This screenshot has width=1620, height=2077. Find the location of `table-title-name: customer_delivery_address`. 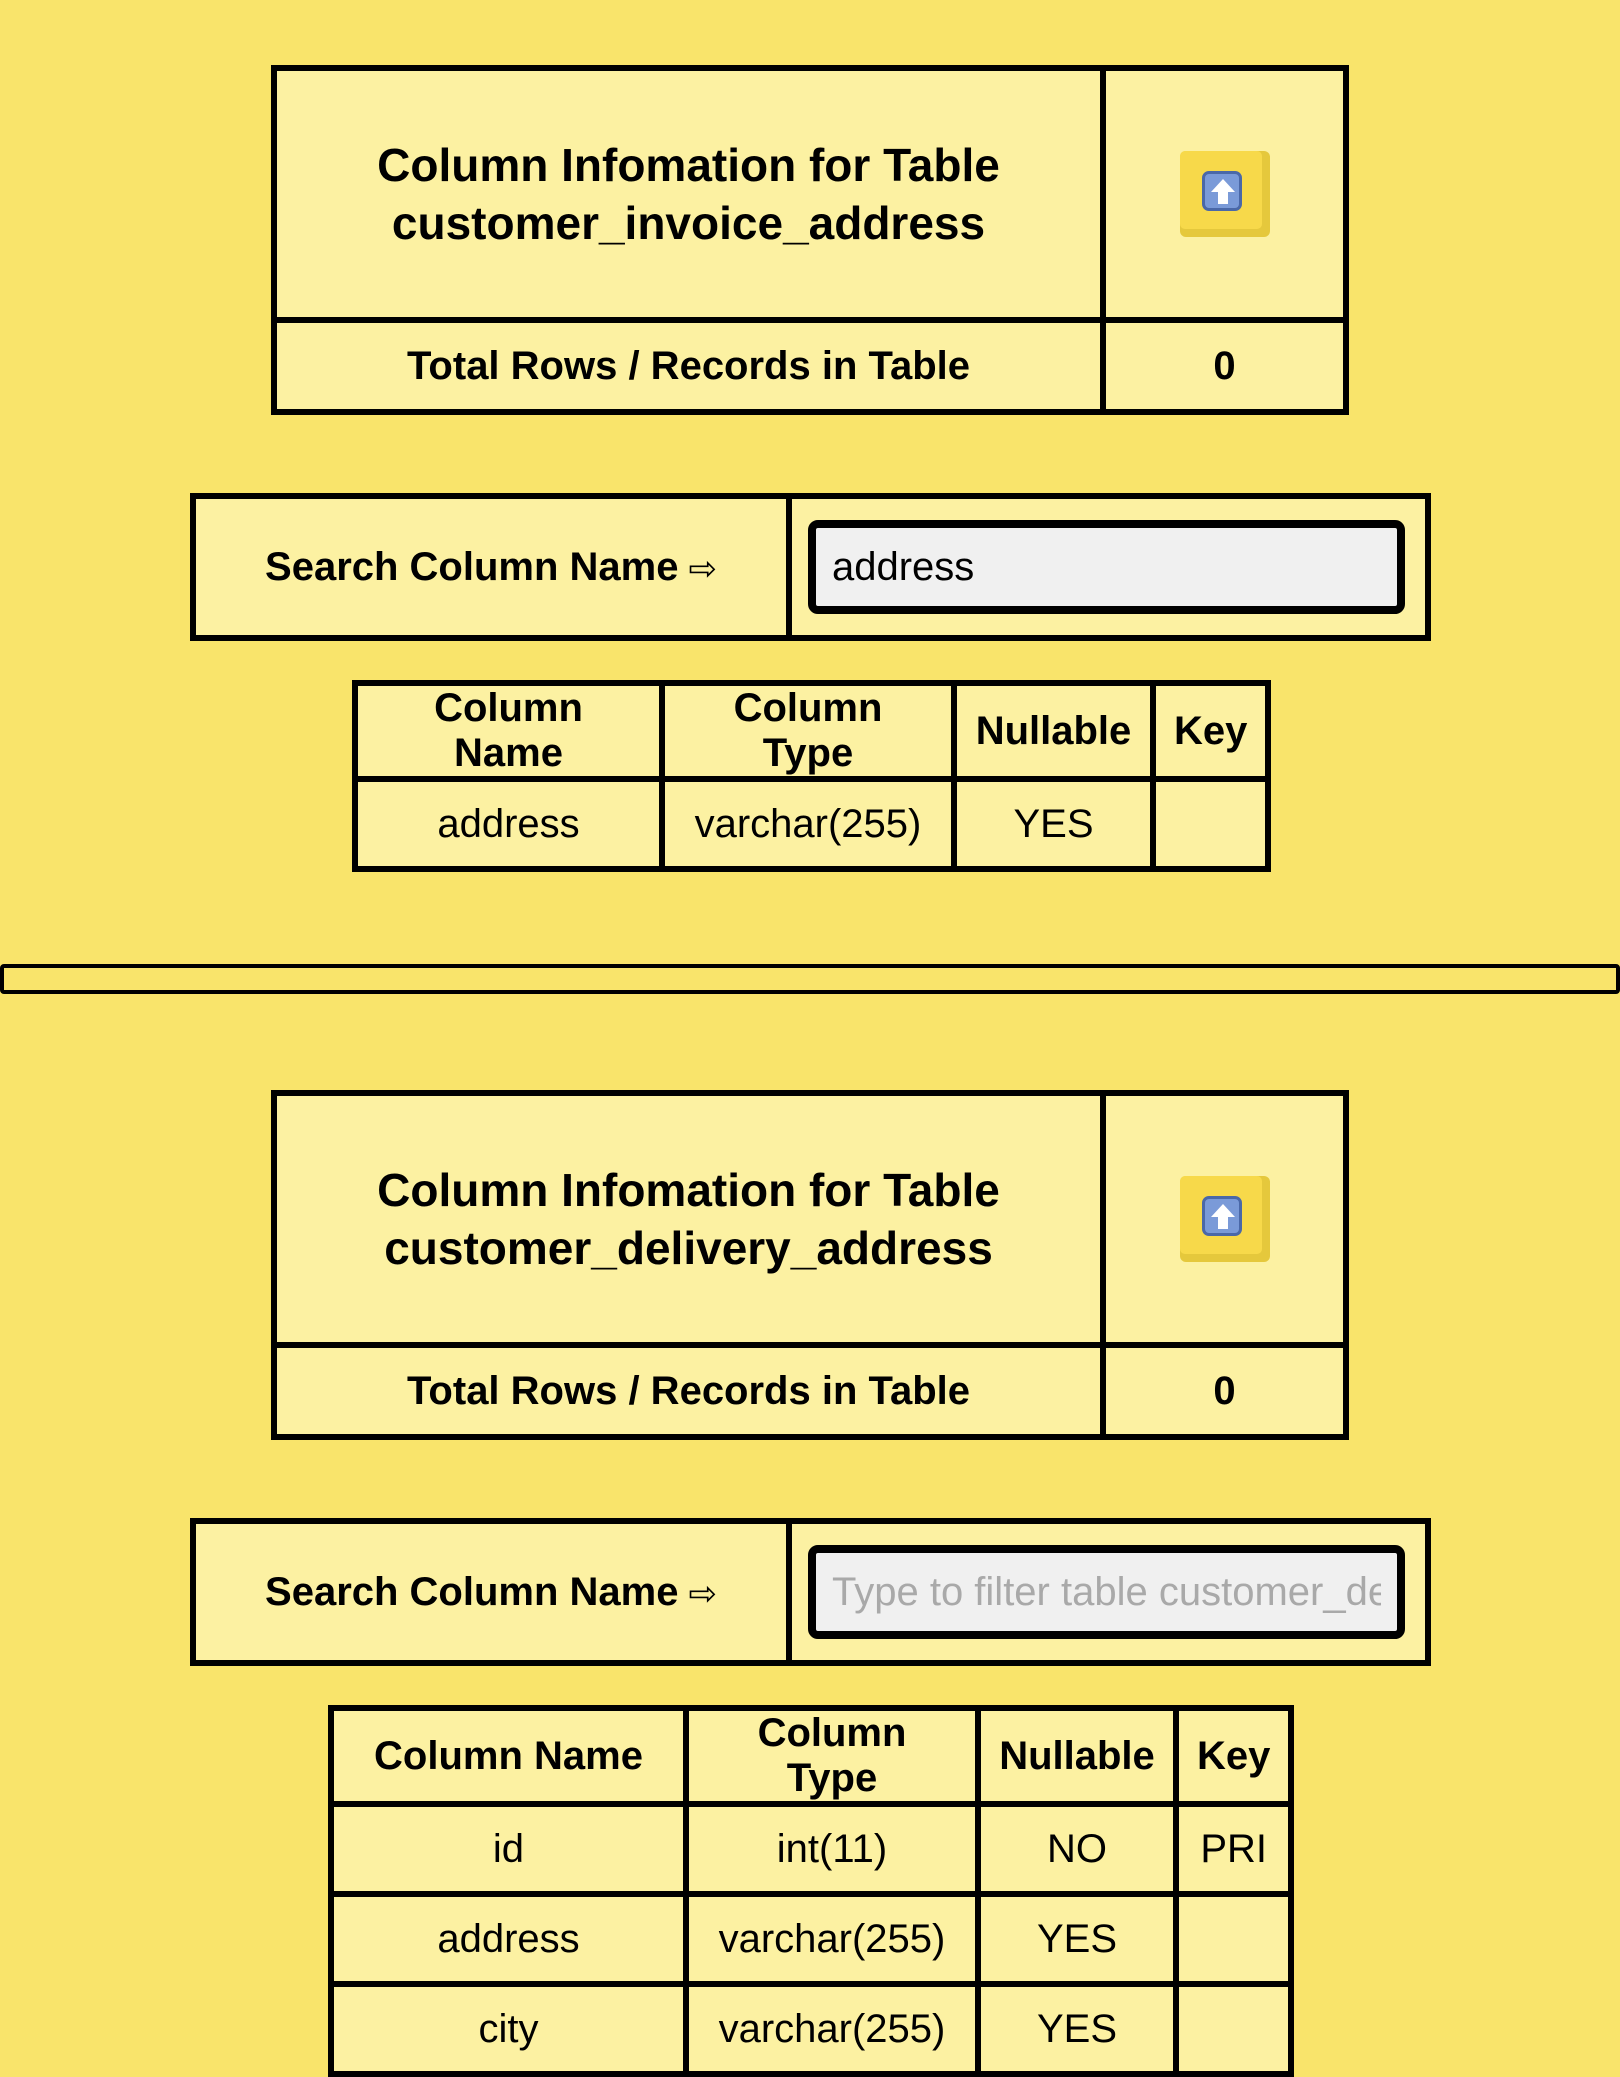

table-title-name: customer_delivery_address is located at coordinates (688, 1248).